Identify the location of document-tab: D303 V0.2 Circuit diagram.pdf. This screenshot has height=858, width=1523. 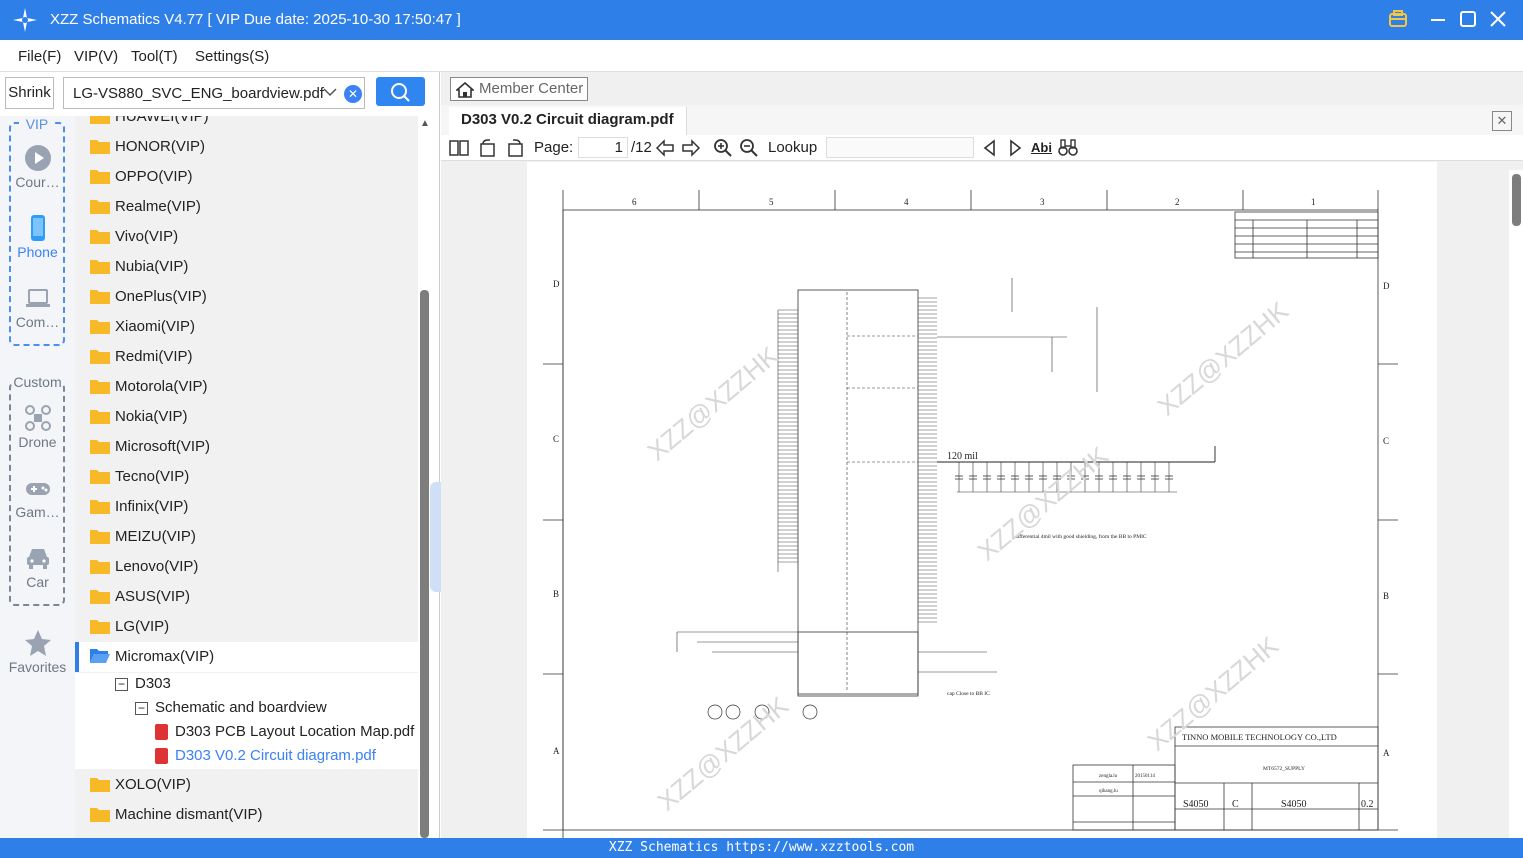
(568, 121).